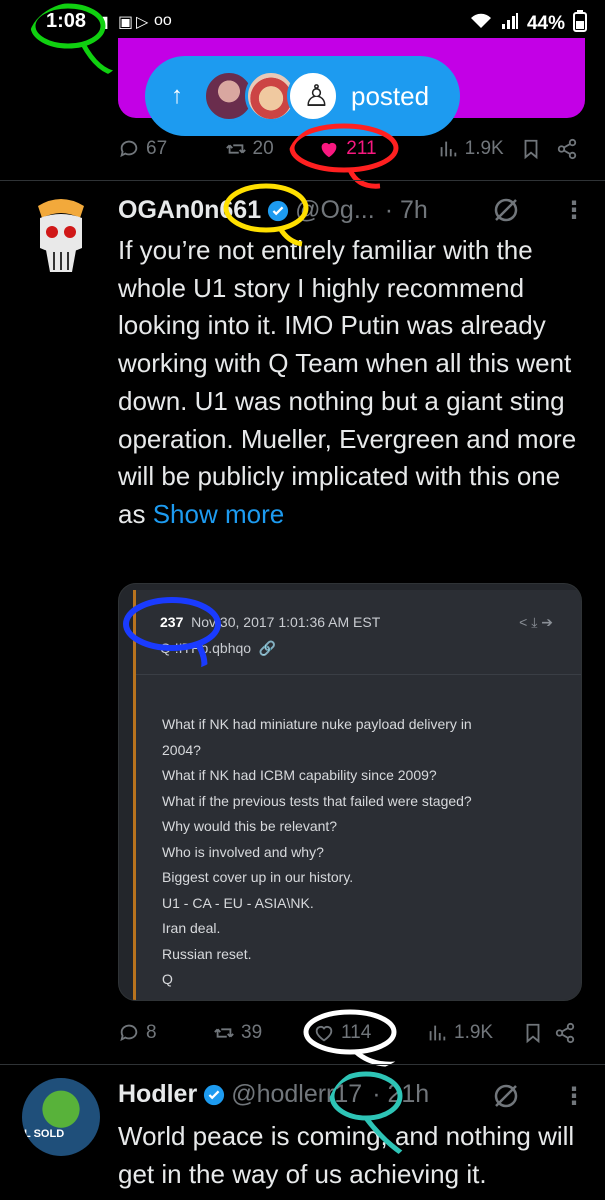 This screenshot has width=605, height=1200. What do you see at coordinates (580, 24) in the screenshot?
I see `battery-icon` at bounding box center [580, 24].